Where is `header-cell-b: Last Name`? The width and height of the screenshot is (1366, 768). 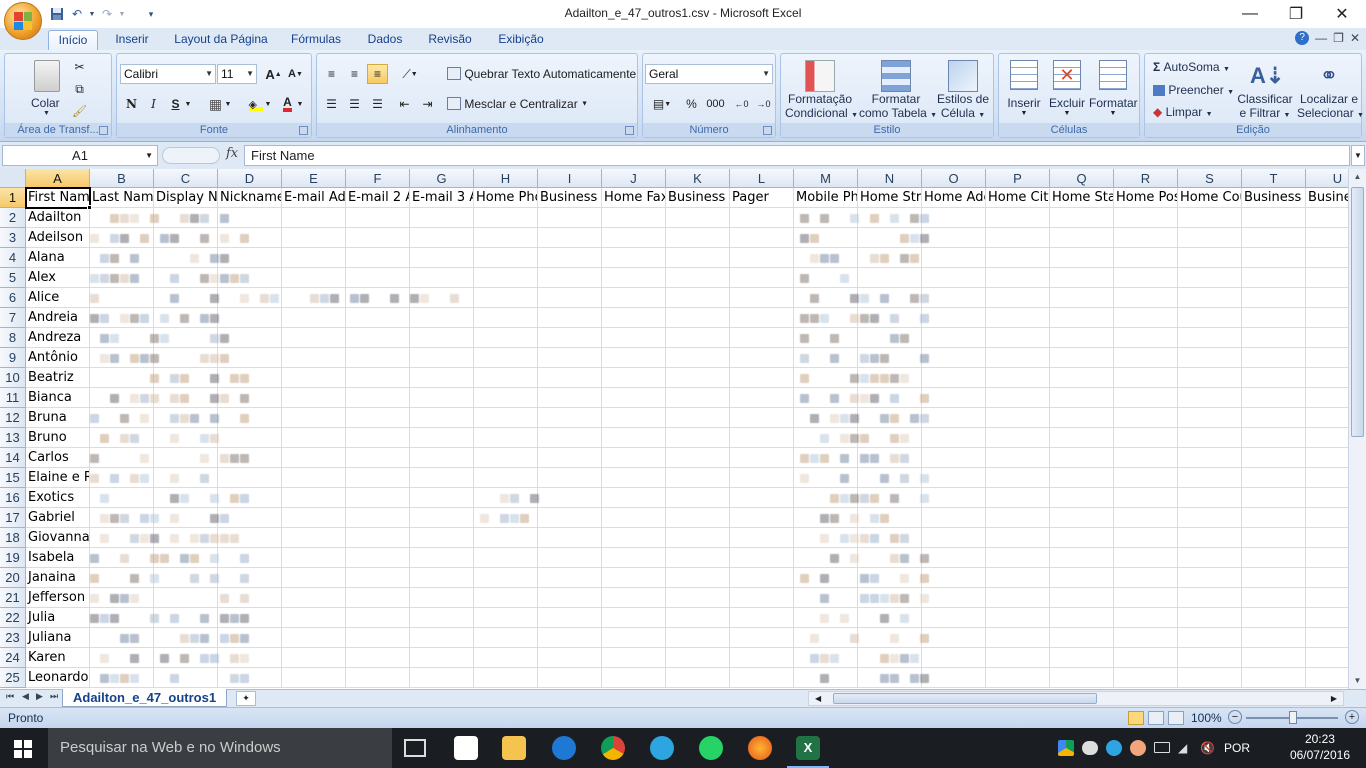 header-cell-b: Last Name is located at coordinates (122, 198).